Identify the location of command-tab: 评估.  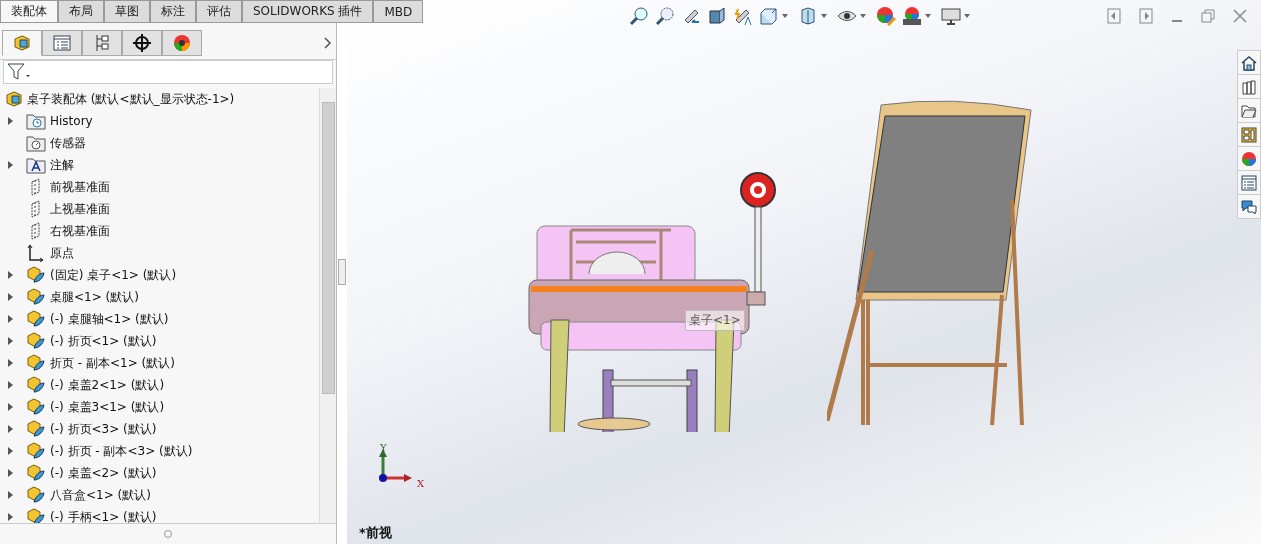
(219, 11).